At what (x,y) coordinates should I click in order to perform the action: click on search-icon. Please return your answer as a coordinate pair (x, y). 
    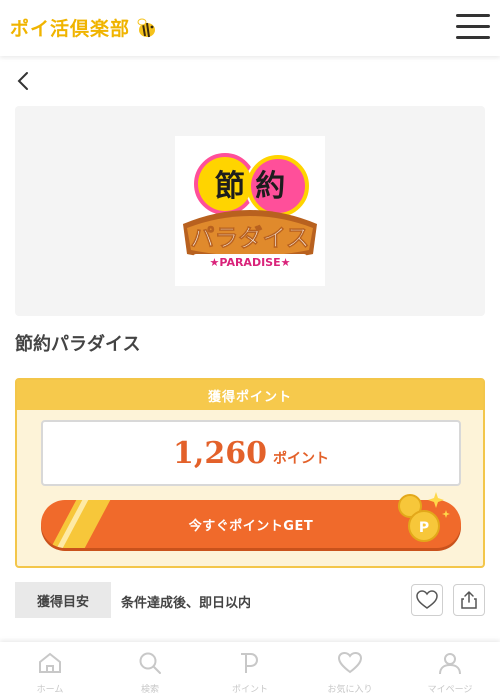
    Looking at the image, I should click on (150, 663).